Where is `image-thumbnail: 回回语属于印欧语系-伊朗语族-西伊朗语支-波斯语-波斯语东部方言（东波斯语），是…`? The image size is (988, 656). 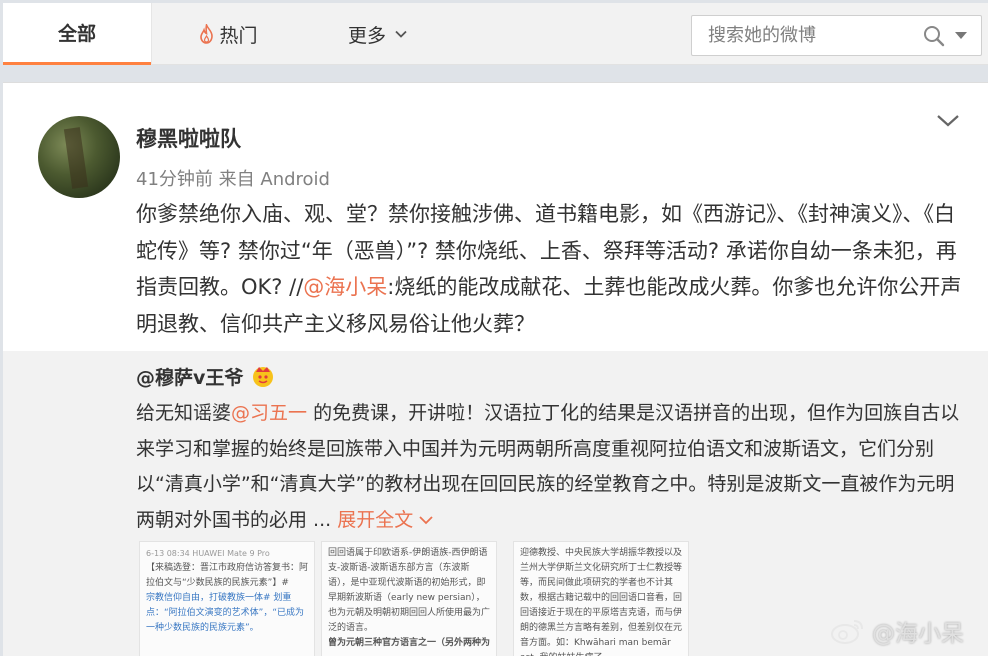 image-thumbnail: 回回语属于印欧语系-伊朗语族-西伊朗语支-波斯语-波斯语东部方言（东波斯语），是… is located at coordinates (409, 598).